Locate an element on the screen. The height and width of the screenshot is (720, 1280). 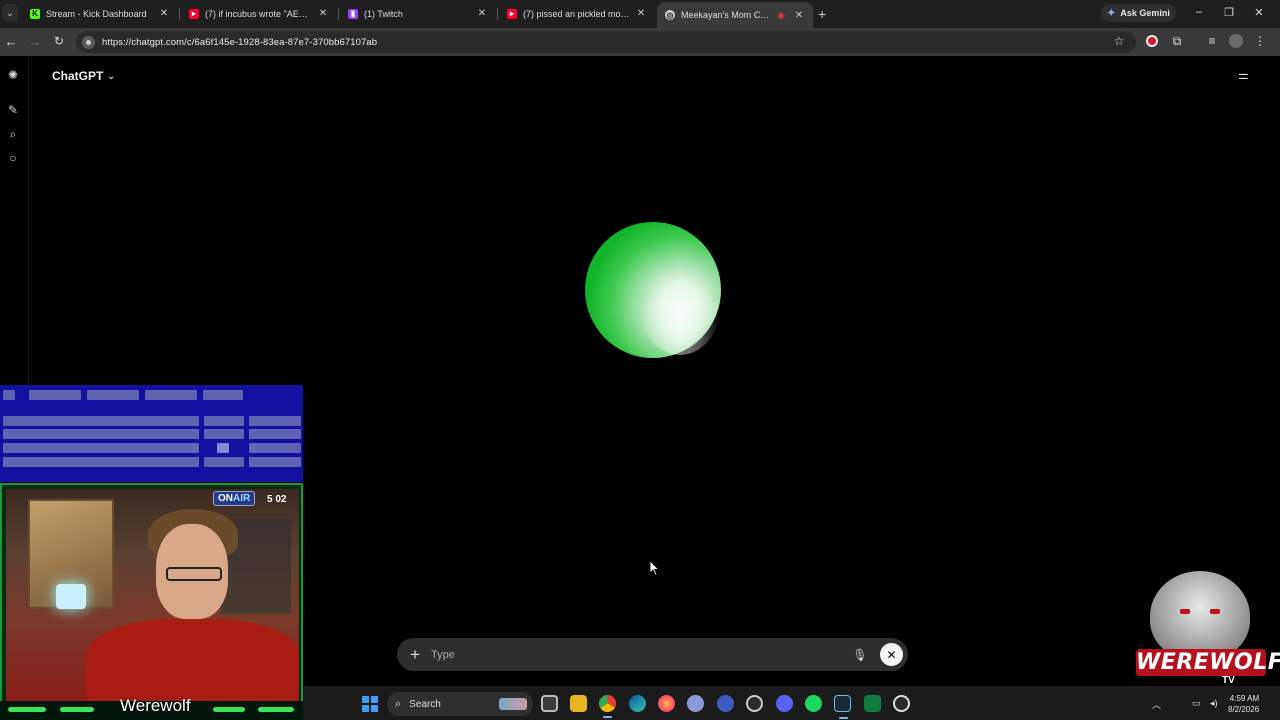
microphone-icon: 🎙︎ is located at coordinates (860, 655).